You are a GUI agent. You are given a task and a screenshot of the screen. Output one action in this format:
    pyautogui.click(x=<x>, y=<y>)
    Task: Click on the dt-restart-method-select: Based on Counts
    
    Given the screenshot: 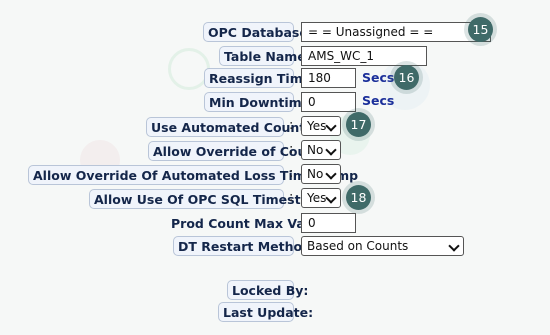 What is the action you would take?
    pyautogui.click(x=382, y=246)
    